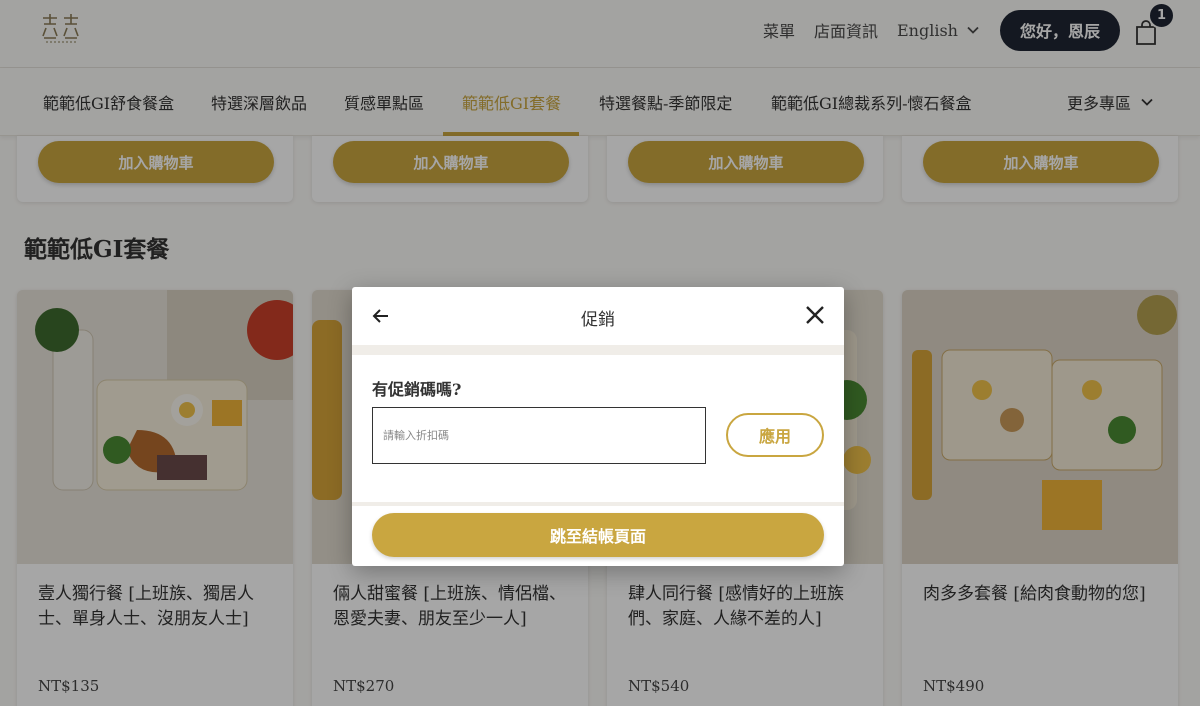  I want to click on promo-code-input, so click(539, 435).